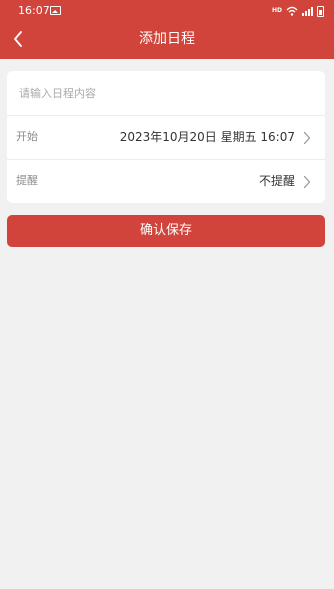 The image size is (334, 589). I want to click on schedule-content-input, so click(164, 93).